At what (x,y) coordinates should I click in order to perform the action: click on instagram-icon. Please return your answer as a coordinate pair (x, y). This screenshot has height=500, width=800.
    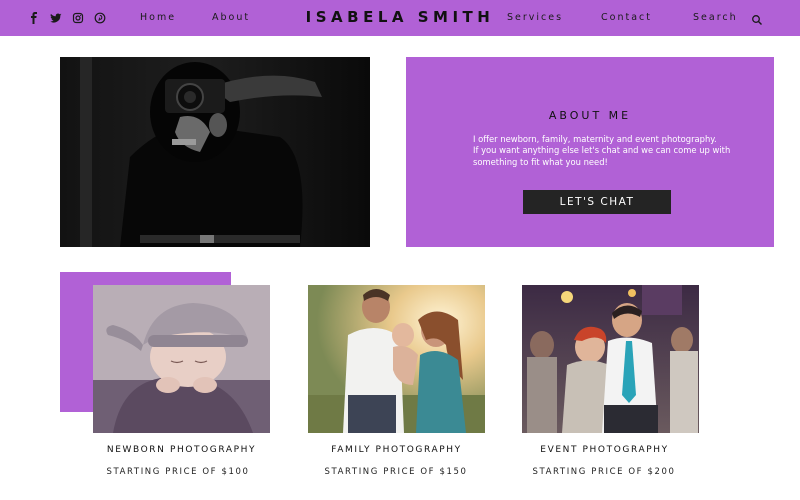
    Looking at the image, I should click on (78, 18).